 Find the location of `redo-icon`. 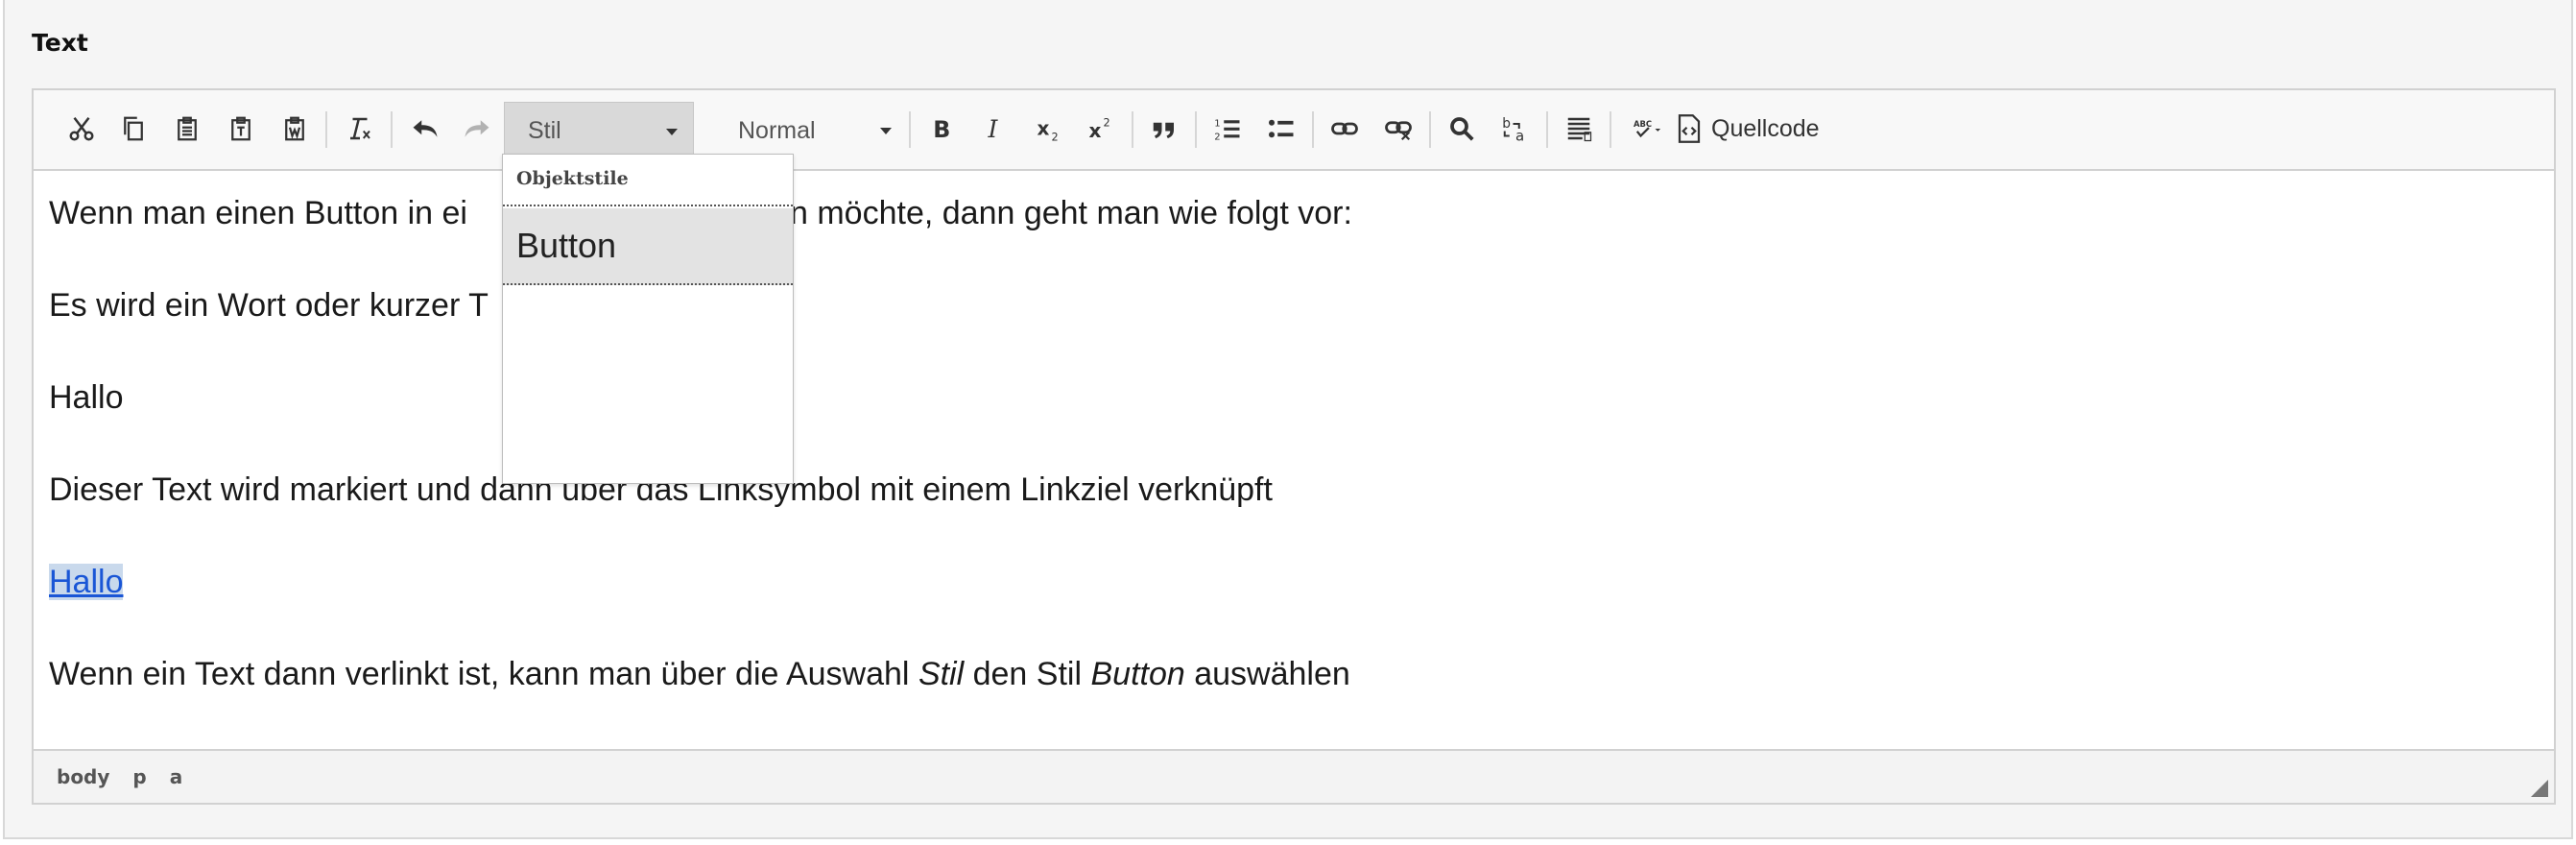

redo-icon is located at coordinates (477, 128).